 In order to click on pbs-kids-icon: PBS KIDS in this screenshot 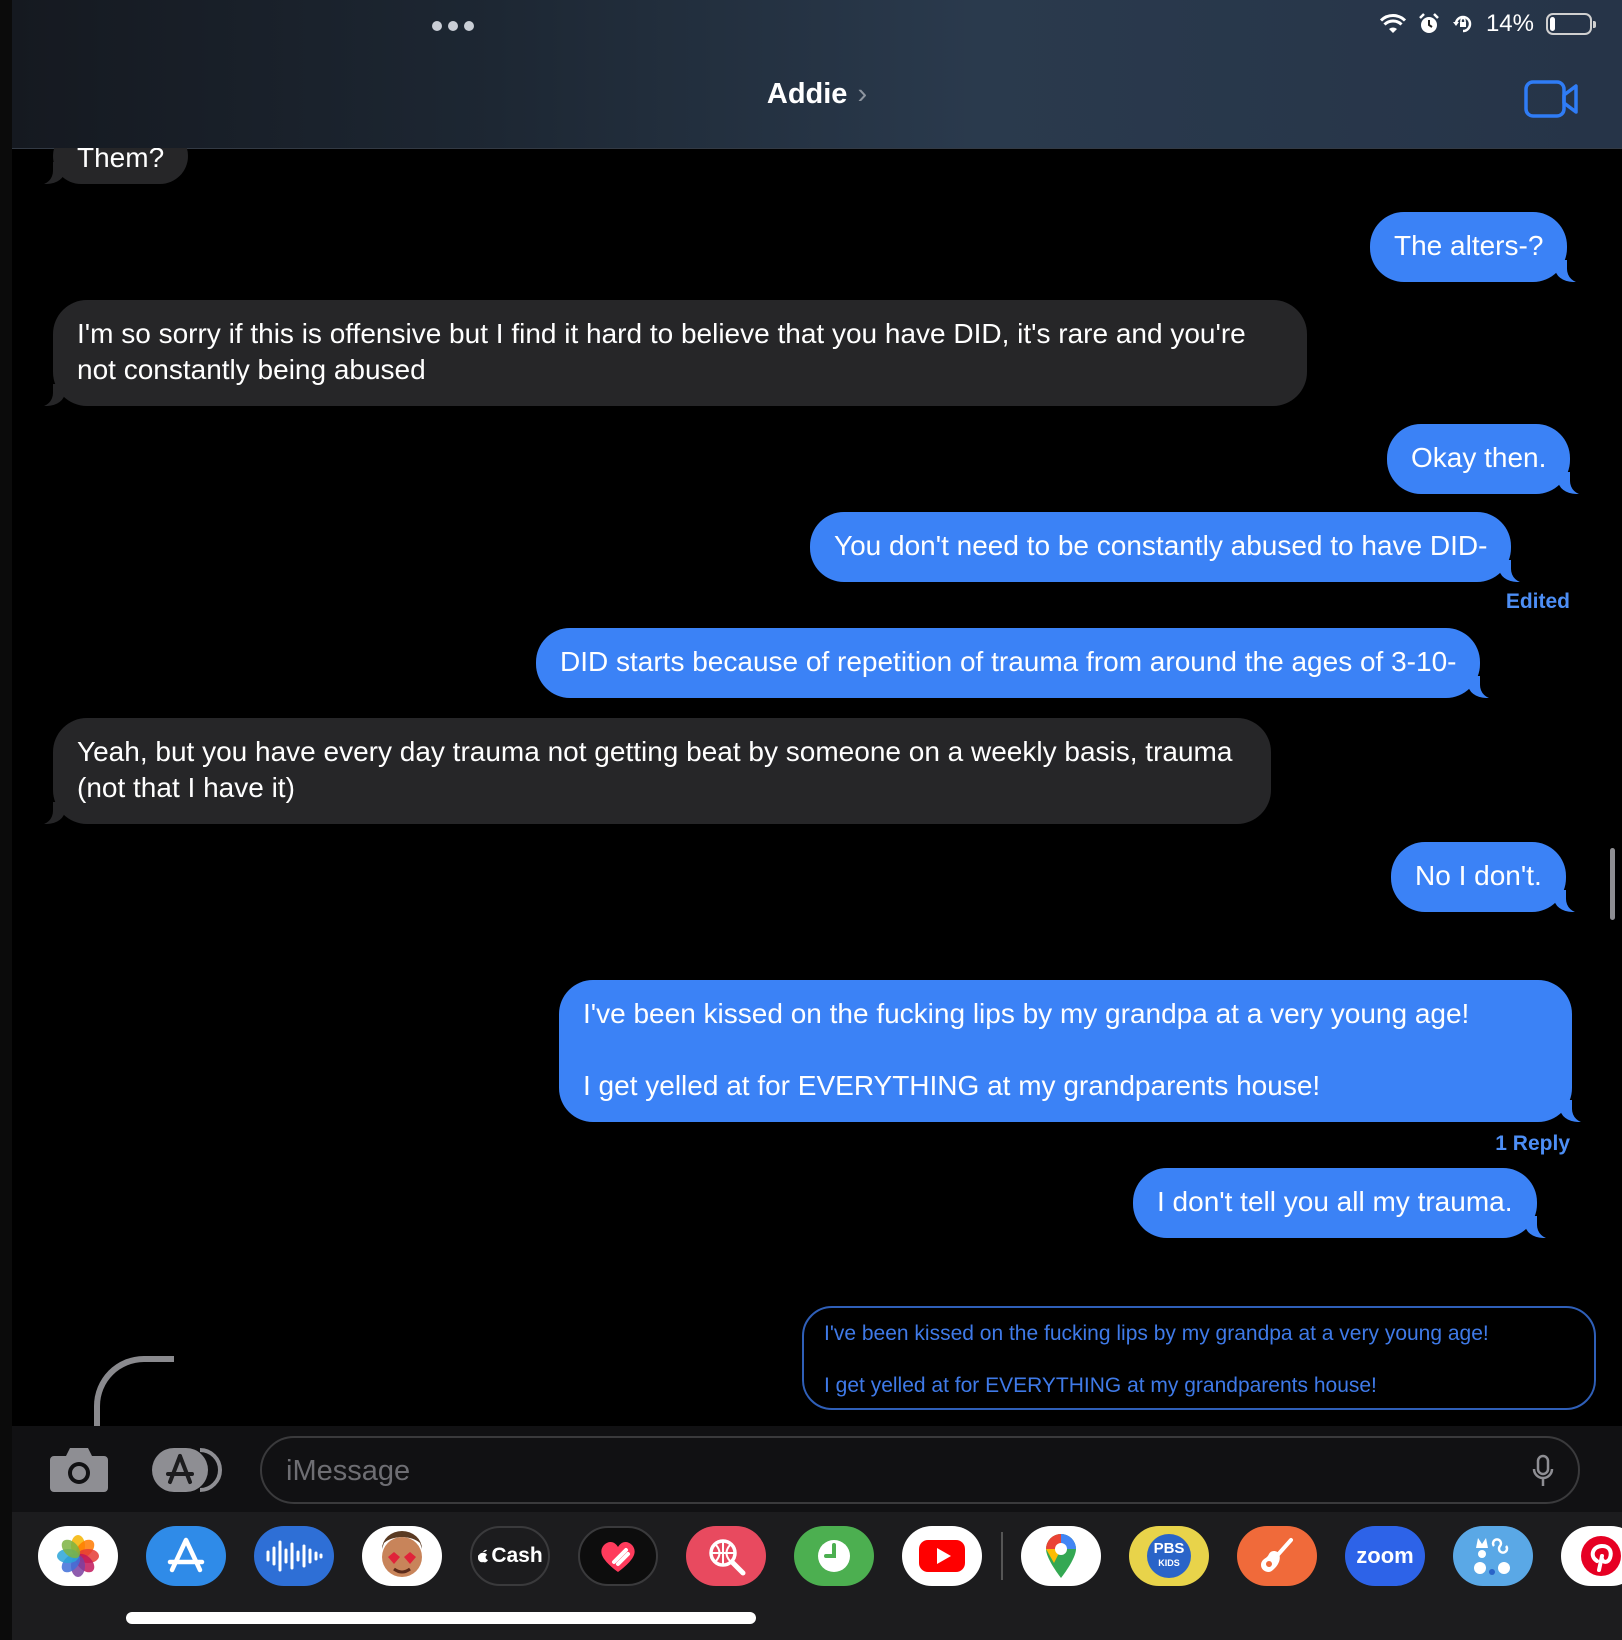, I will do `click(1169, 1556)`.